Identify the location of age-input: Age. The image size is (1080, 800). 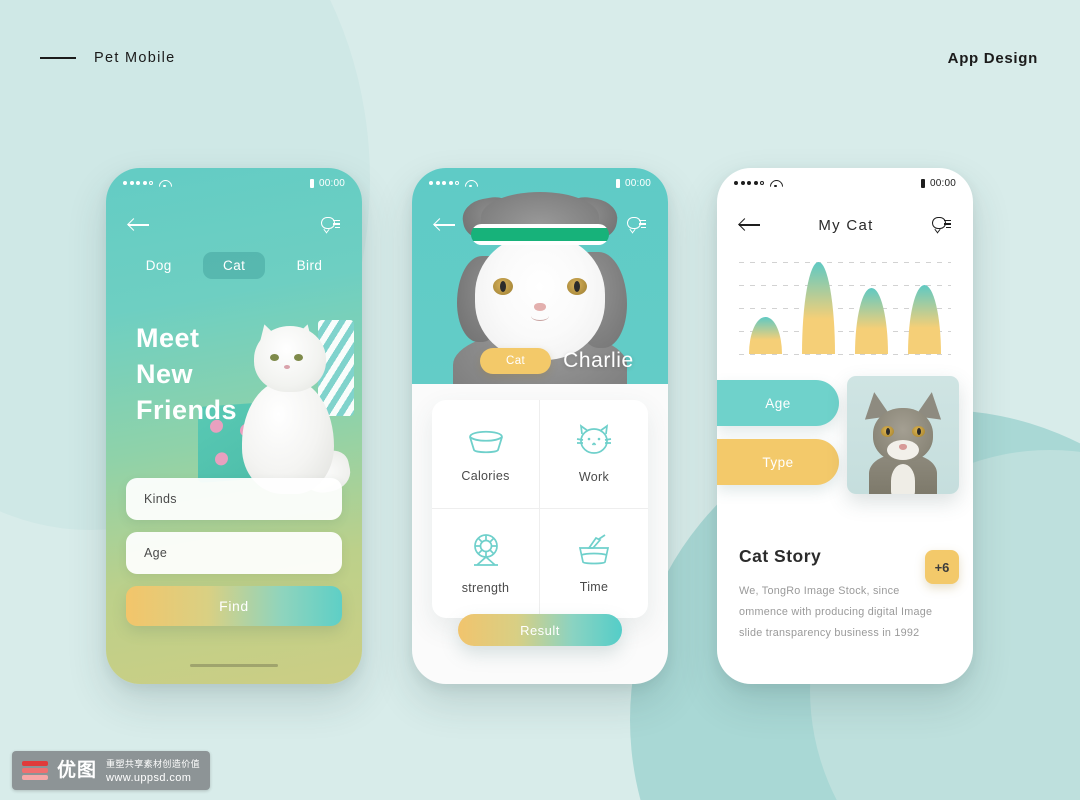
(234, 553).